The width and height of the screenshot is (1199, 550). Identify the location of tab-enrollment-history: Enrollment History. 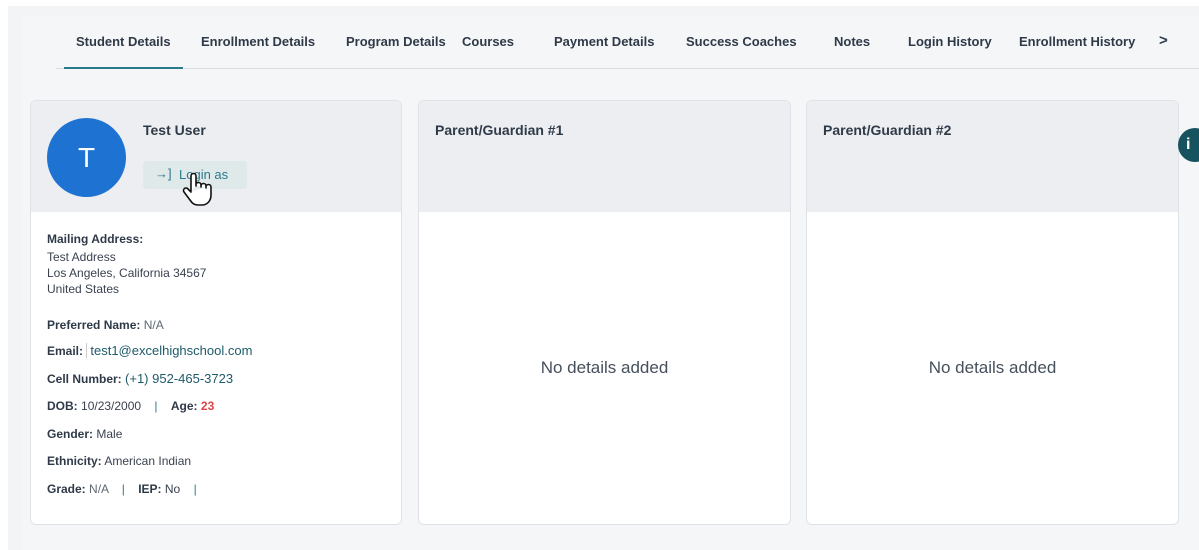
(1077, 41).